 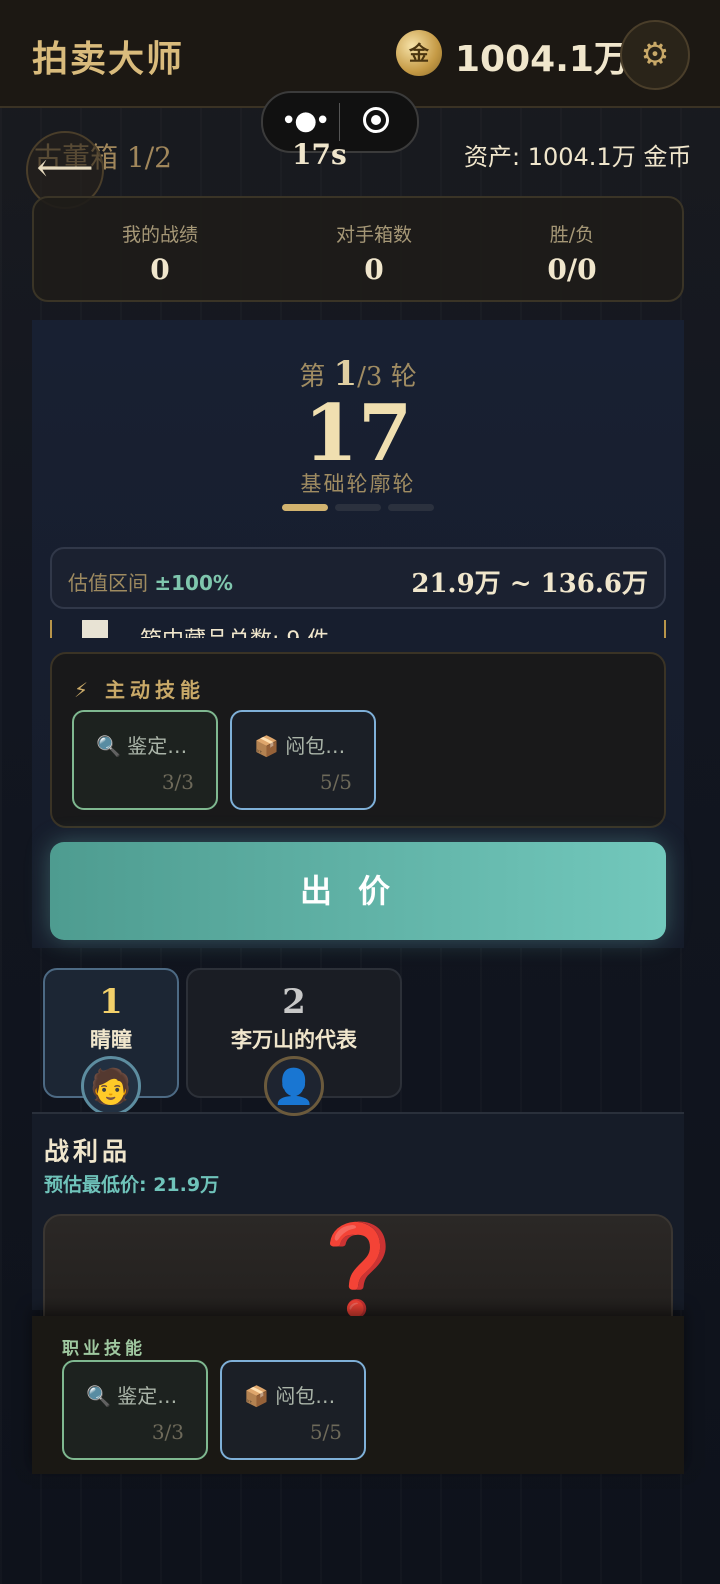 What do you see at coordinates (358, 433) in the screenshot?
I see `round-countdown: 17` at bounding box center [358, 433].